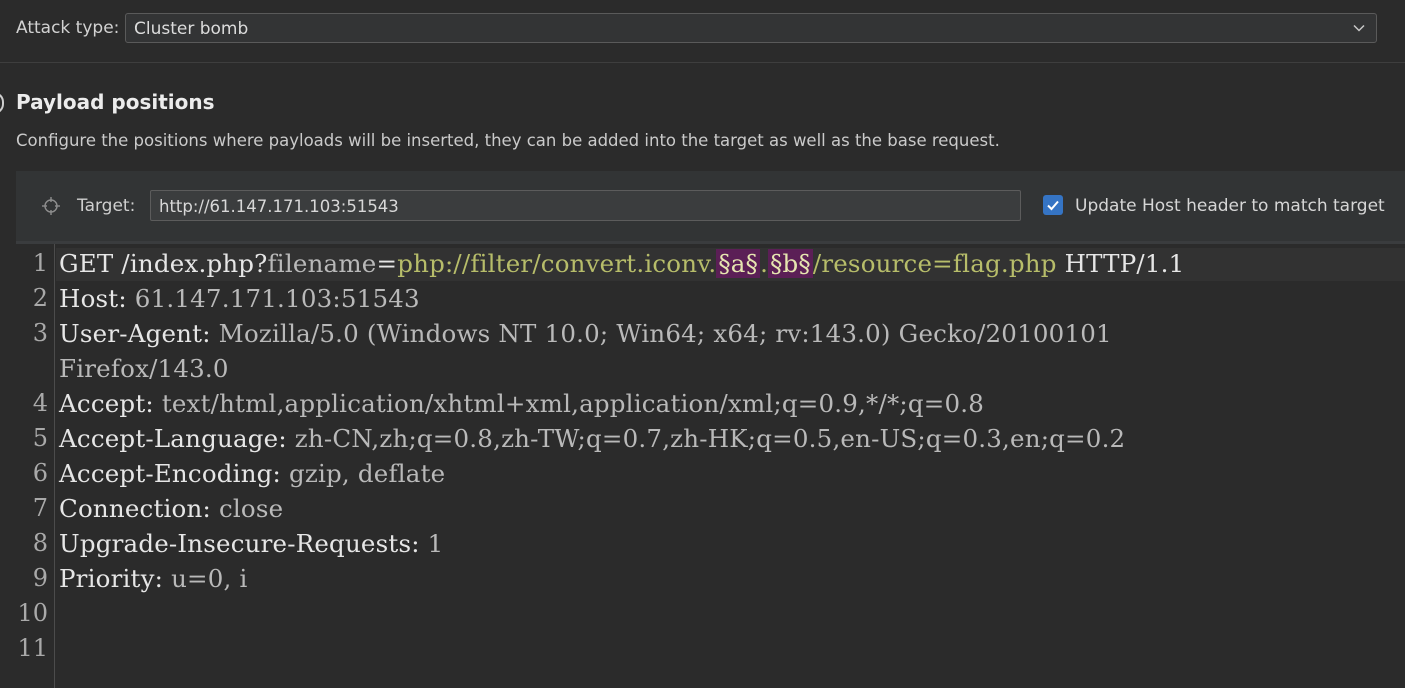 The width and height of the screenshot is (1405, 688). What do you see at coordinates (751, 28) in the screenshot?
I see `attack-type-select: Cluster bomb` at bounding box center [751, 28].